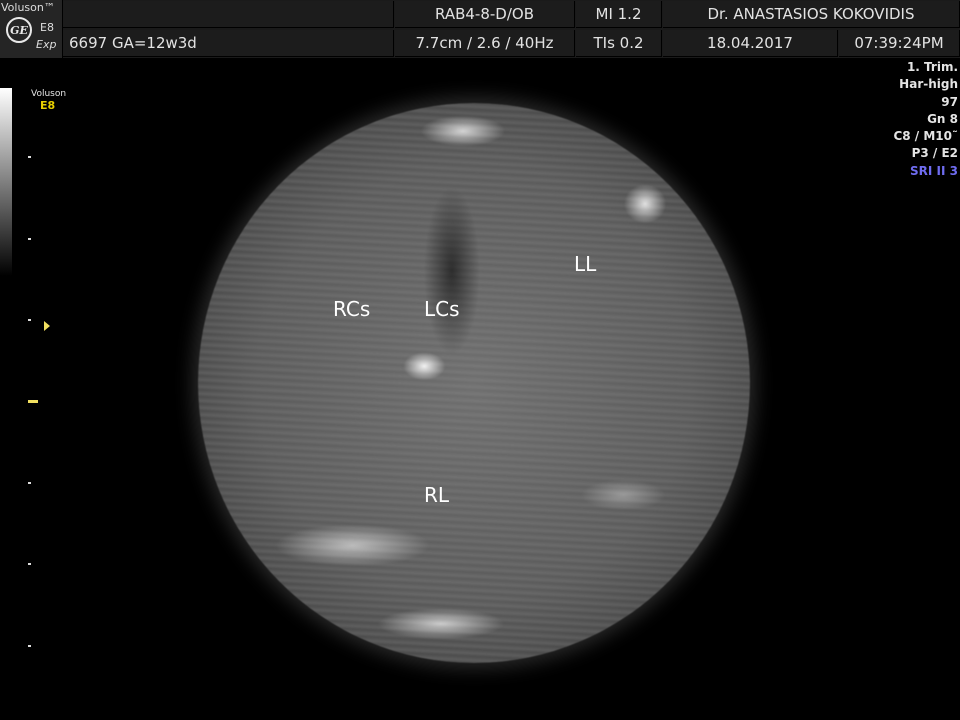 This screenshot has width=960, height=720. What do you see at coordinates (932, 67) in the screenshot?
I see `param-trimester: 1. Trim.` at bounding box center [932, 67].